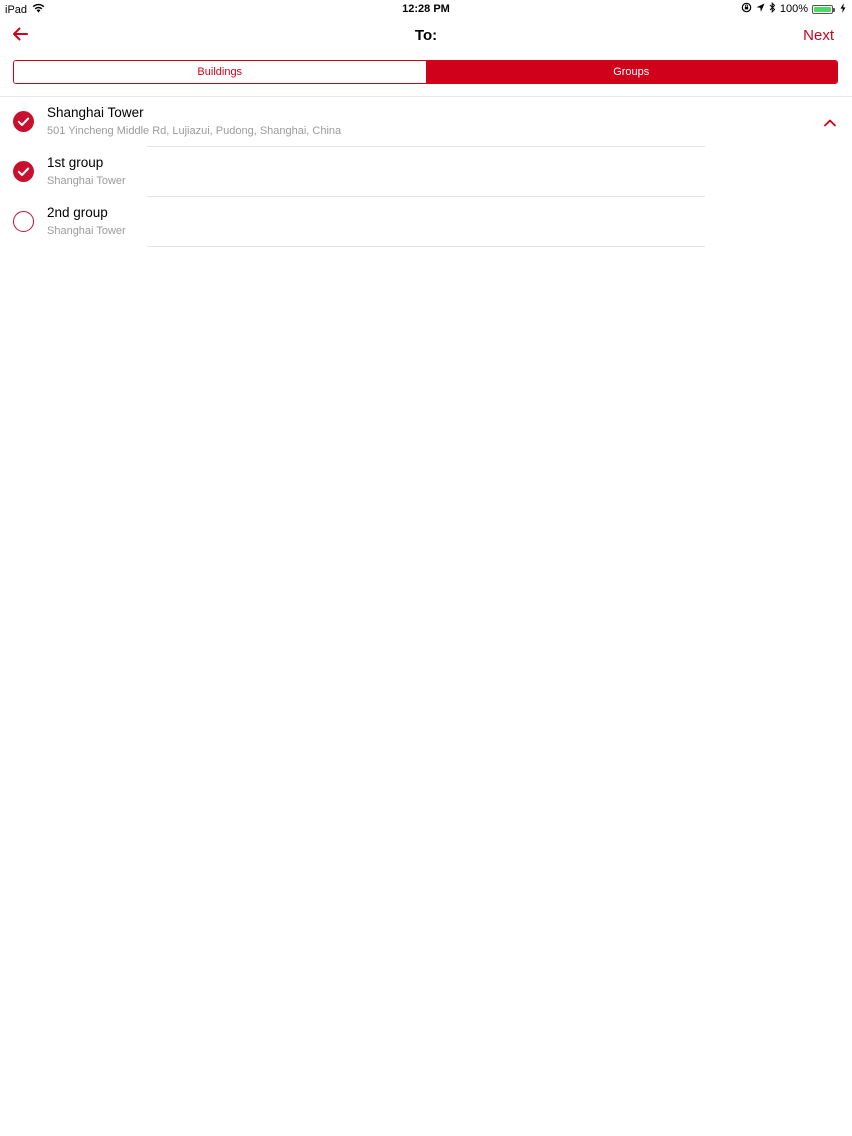 The height and width of the screenshot is (1136, 852). What do you see at coordinates (843, 9) in the screenshot?
I see `charging-icon` at bounding box center [843, 9].